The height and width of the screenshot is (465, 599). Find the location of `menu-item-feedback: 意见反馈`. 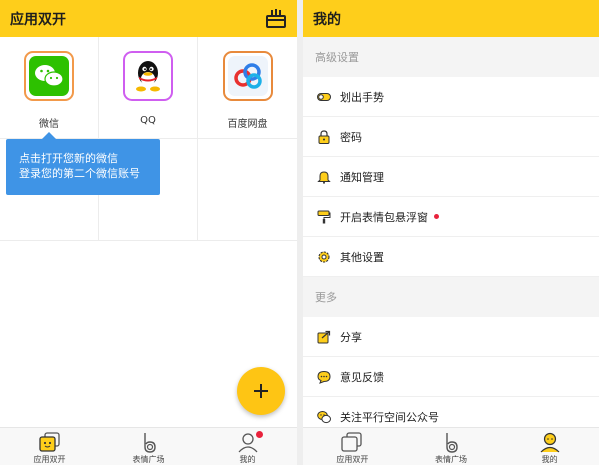

menu-item-feedback: 意见反馈 is located at coordinates (451, 377).